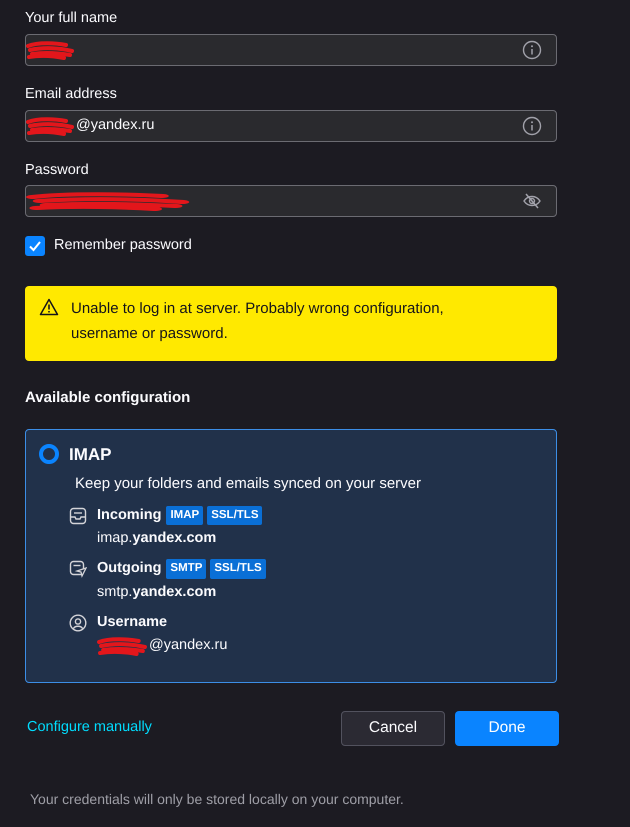 The width and height of the screenshot is (630, 827). I want to click on protocol-tag: SMTP, so click(186, 568).